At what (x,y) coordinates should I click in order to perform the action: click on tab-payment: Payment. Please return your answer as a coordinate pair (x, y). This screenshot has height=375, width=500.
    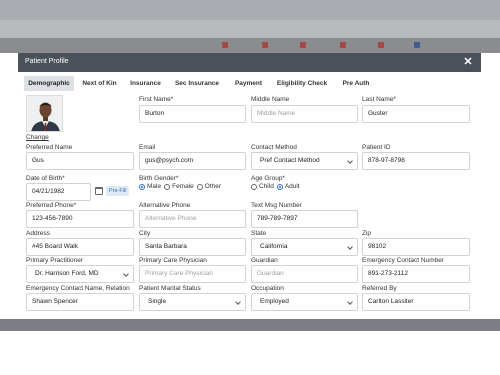
    Looking at the image, I should click on (248, 83).